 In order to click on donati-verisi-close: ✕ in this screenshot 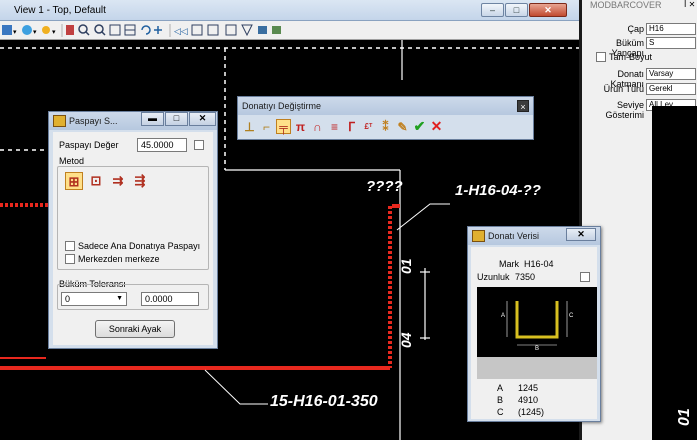, I will do `click(581, 234)`.